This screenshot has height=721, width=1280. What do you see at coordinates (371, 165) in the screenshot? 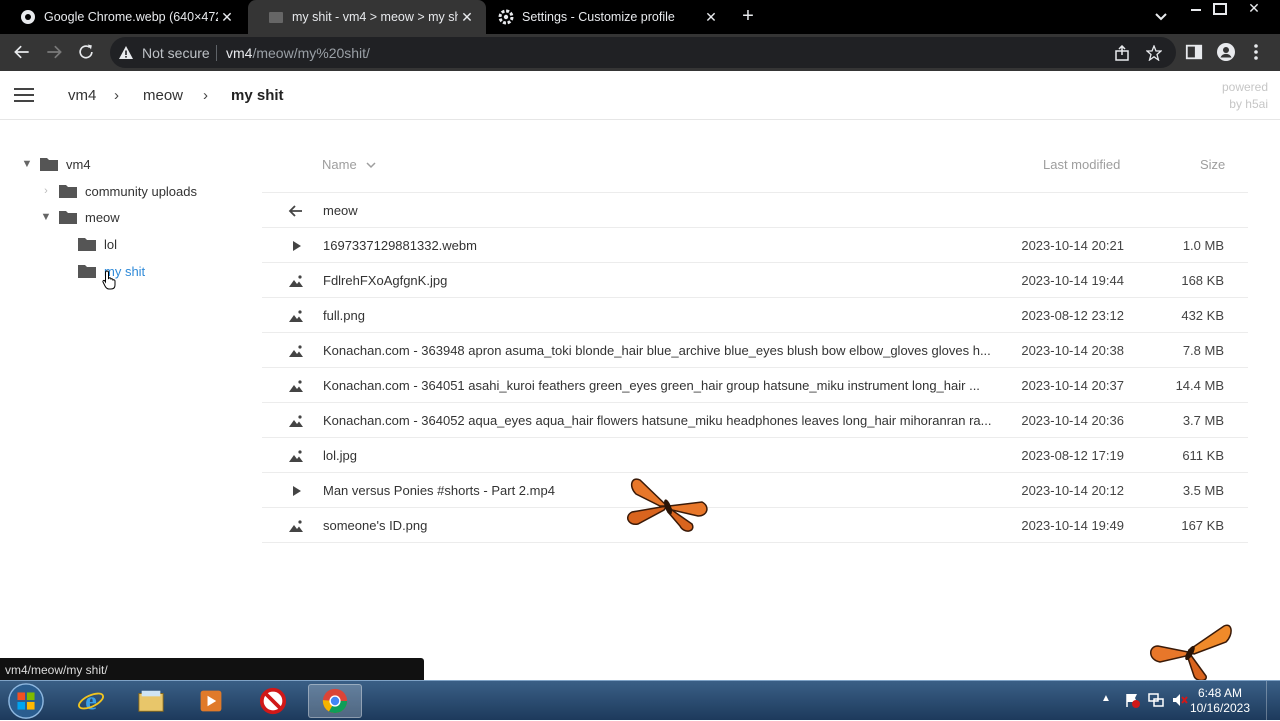
I see `sort-chevron-down-icon` at bounding box center [371, 165].